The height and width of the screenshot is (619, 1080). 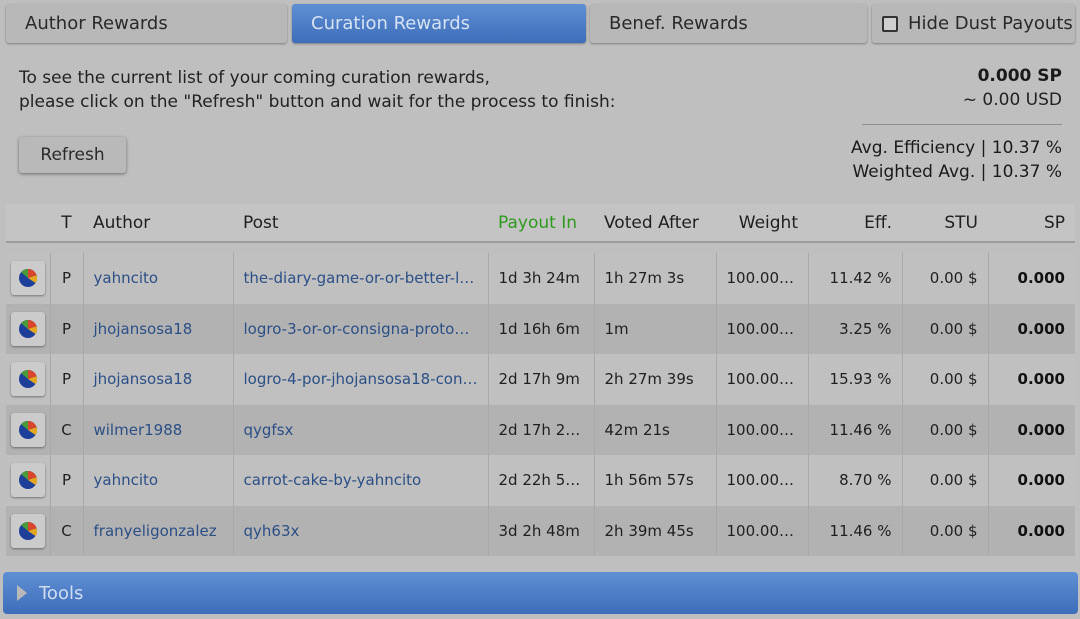 What do you see at coordinates (890, 23) in the screenshot?
I see `hide-dust-checkbox` at bounding box center [890, 23].